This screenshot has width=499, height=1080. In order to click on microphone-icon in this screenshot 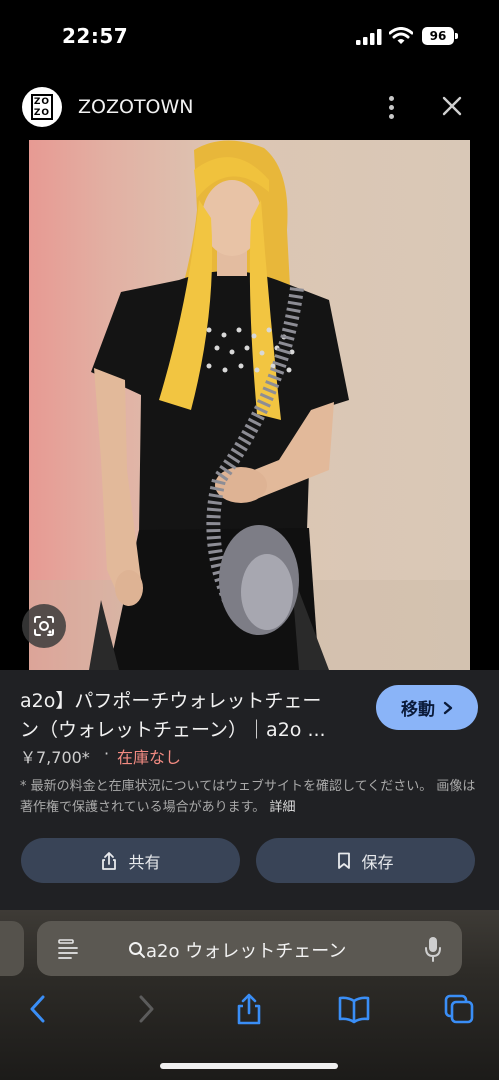, I will do `click(433, 949)`.